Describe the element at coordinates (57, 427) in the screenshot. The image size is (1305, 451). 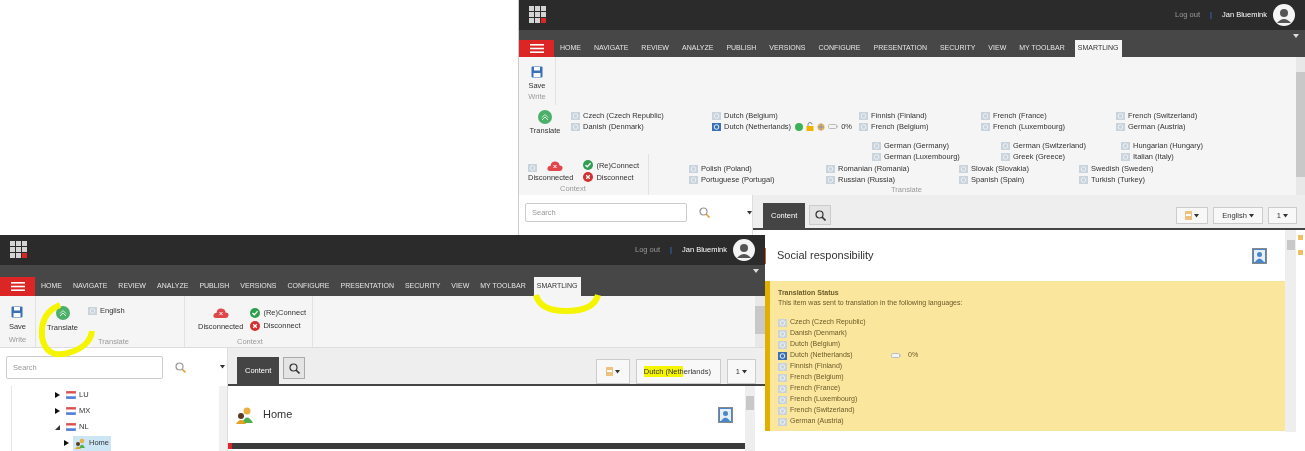
I see `expanded-arrow-icon` at that location.